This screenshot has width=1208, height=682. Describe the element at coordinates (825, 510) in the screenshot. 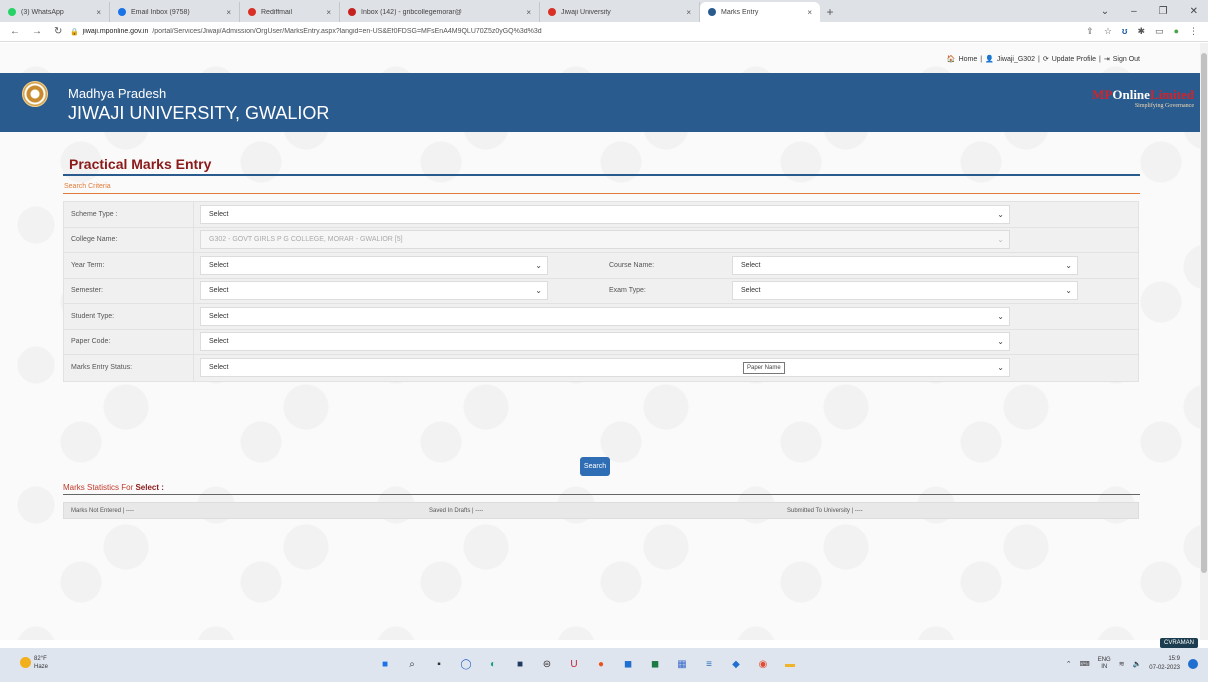

I see `submitted-to-university: Submitted To University | ----` at that location.